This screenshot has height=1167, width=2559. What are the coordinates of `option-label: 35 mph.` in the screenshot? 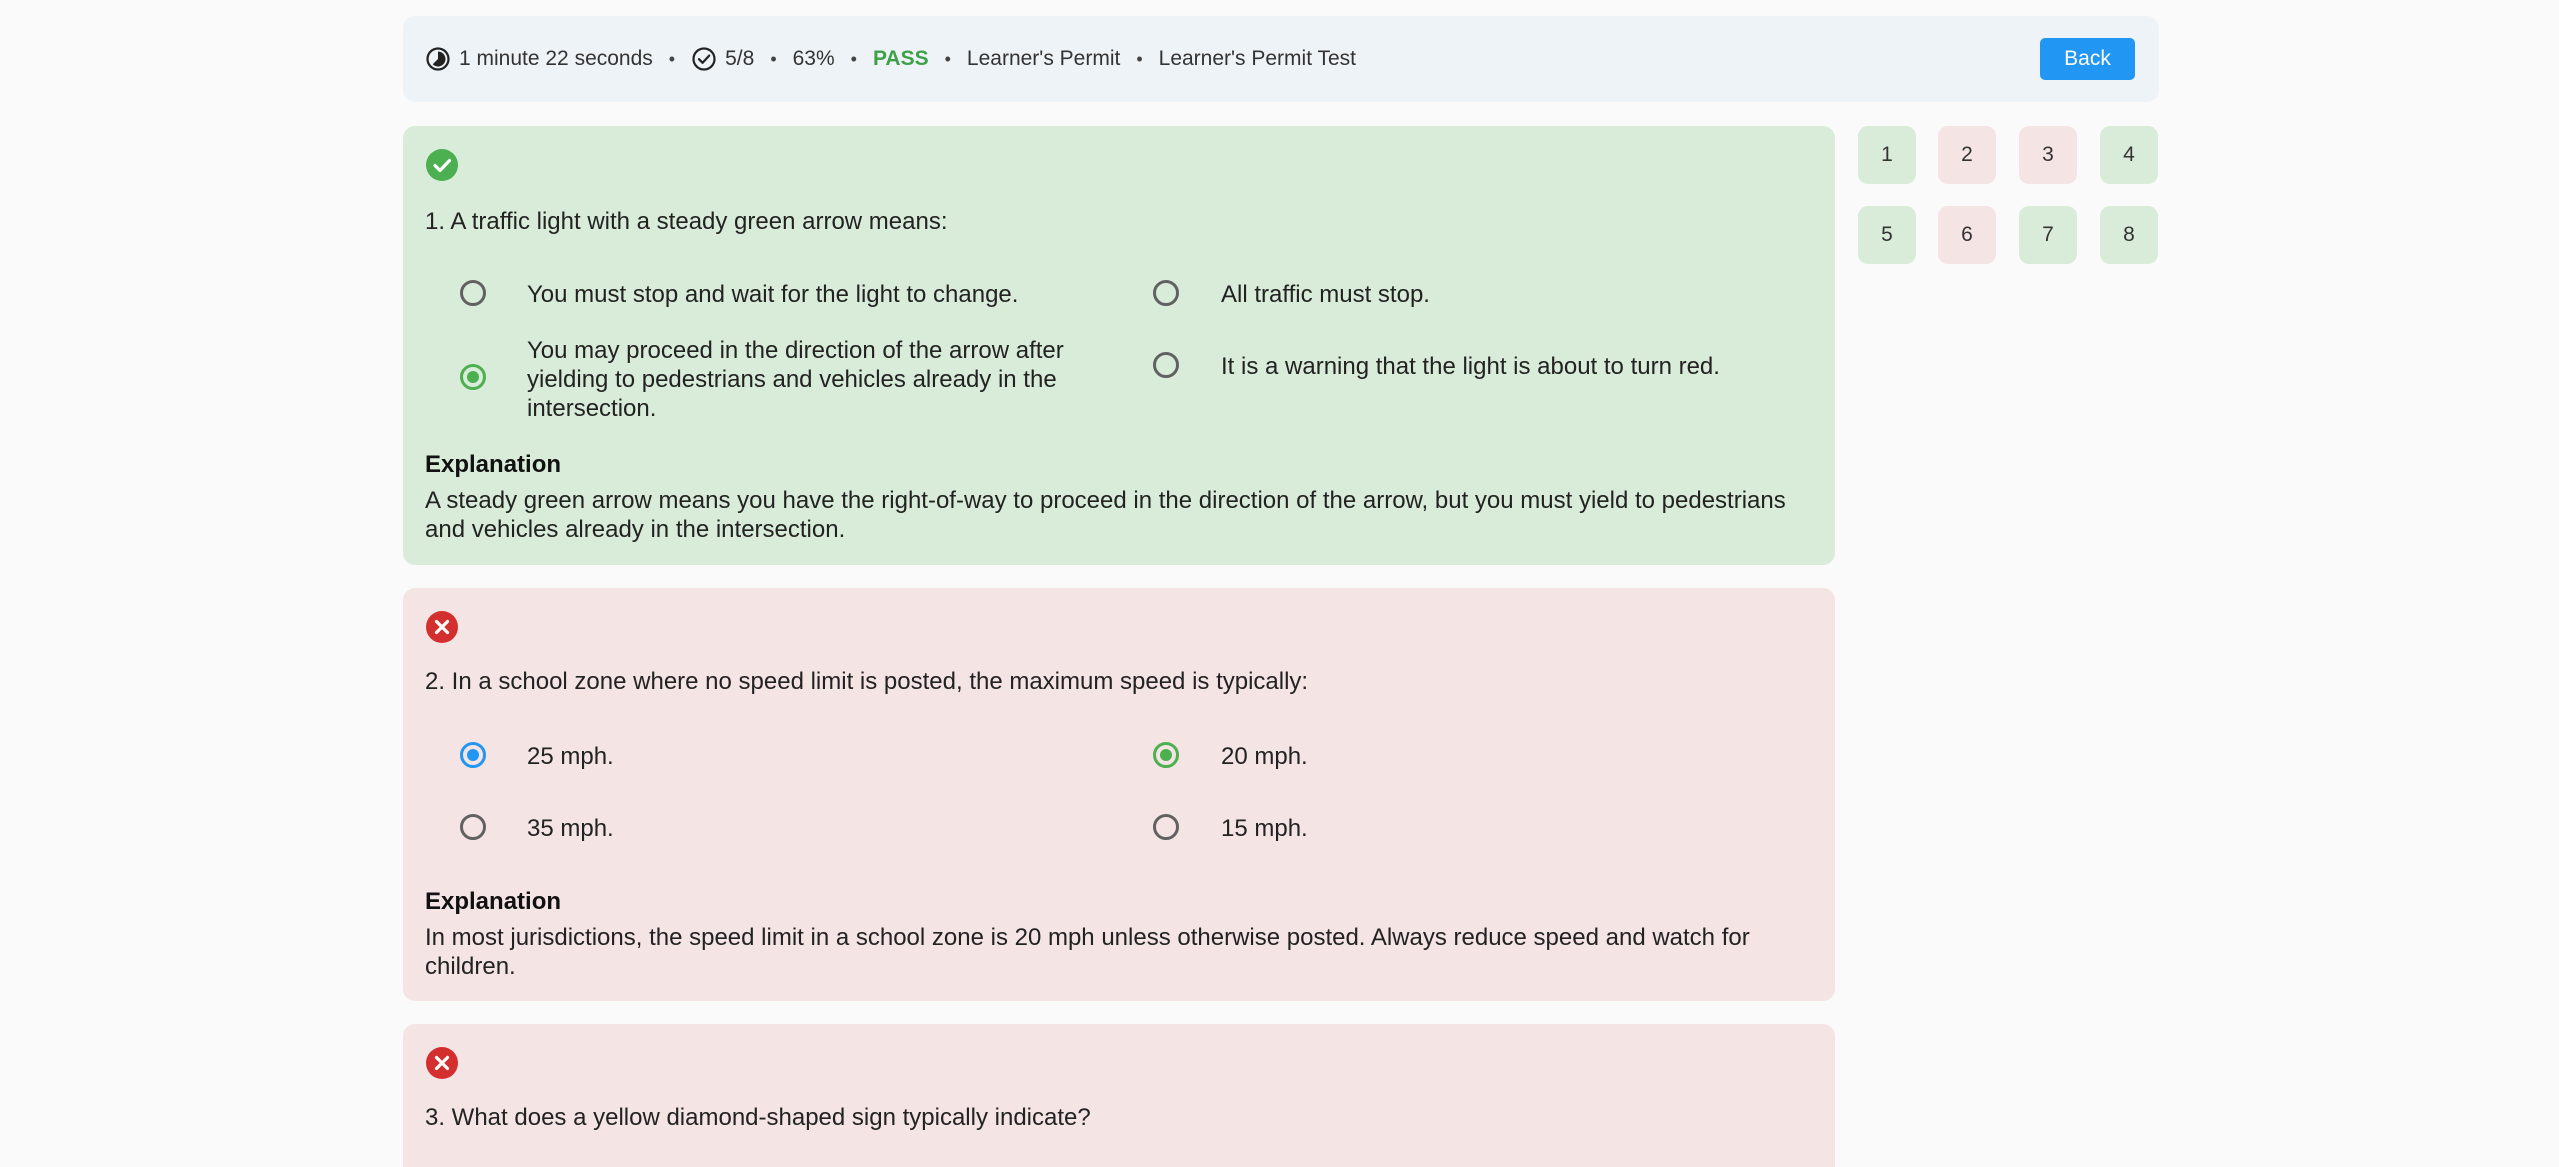 It's located at (570, 828).